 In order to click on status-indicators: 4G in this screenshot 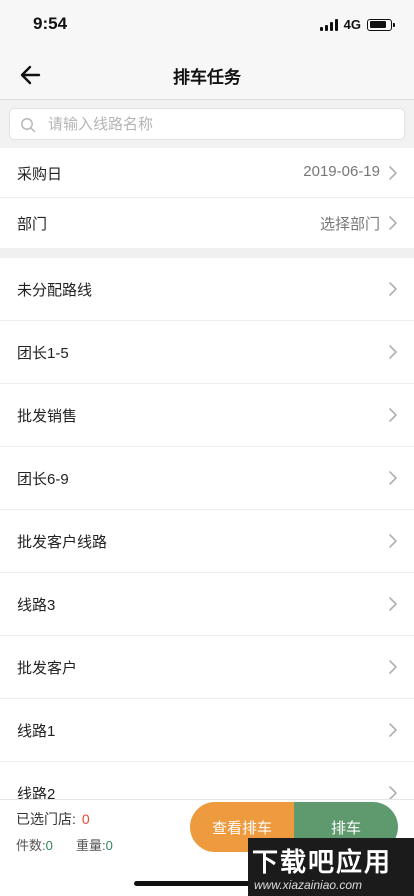, I will do `click(357, 24)`.